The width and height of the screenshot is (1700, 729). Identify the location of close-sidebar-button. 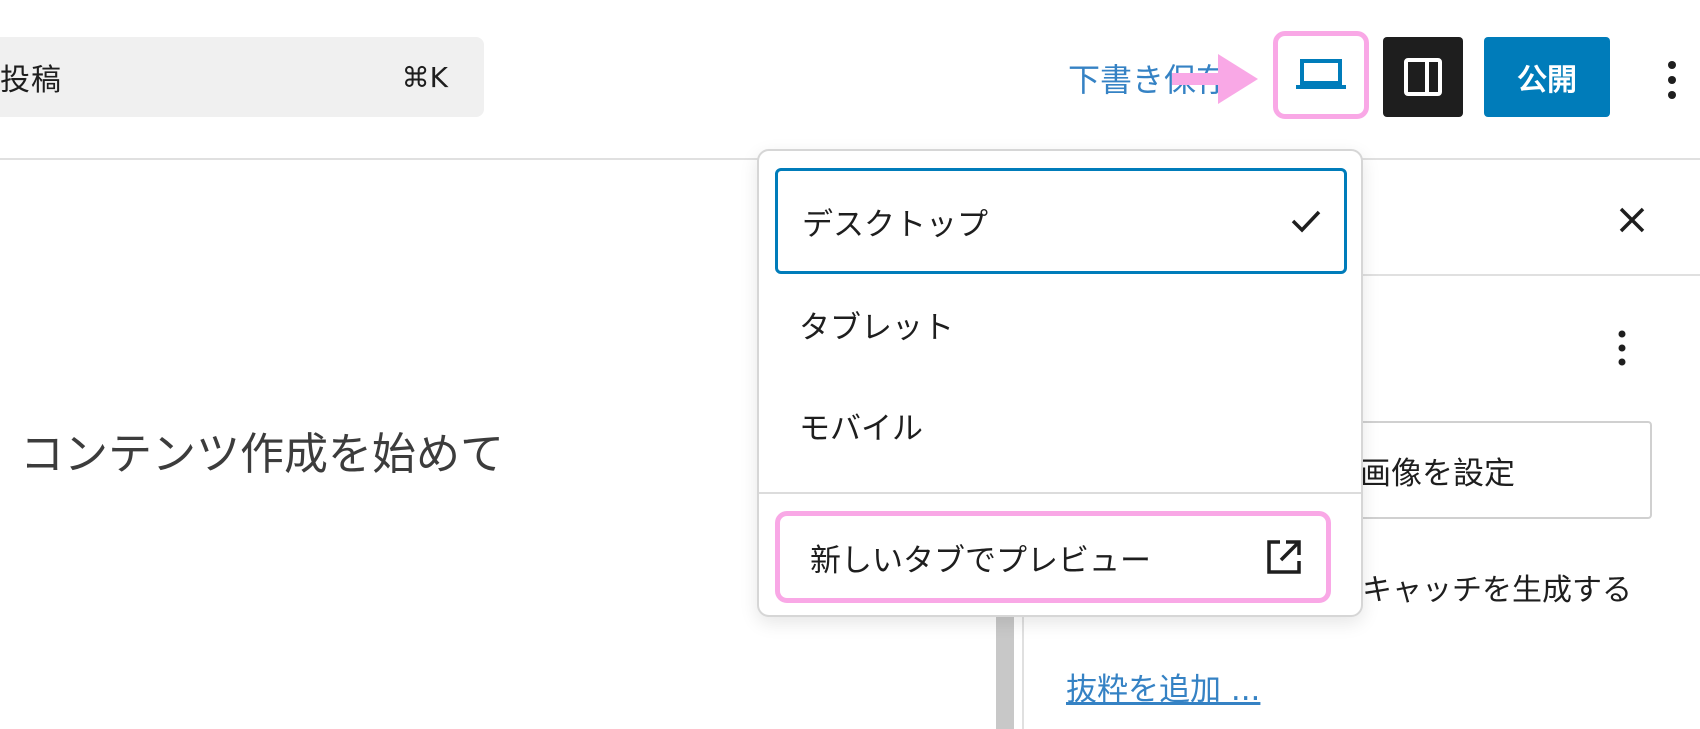
(1632, 220).